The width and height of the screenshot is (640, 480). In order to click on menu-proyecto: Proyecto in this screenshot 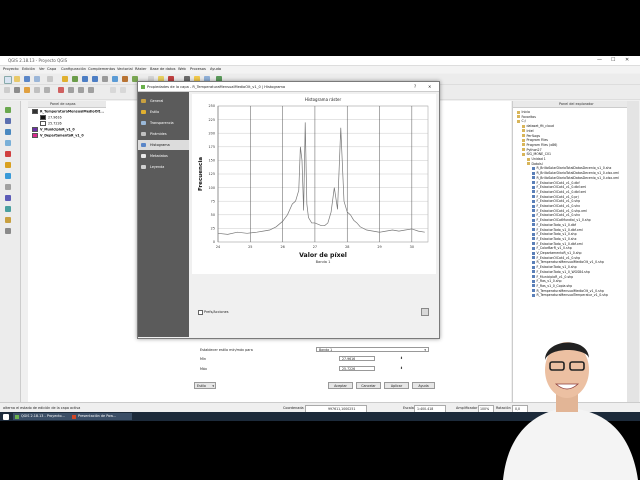, I will do `click(11, 69)`.